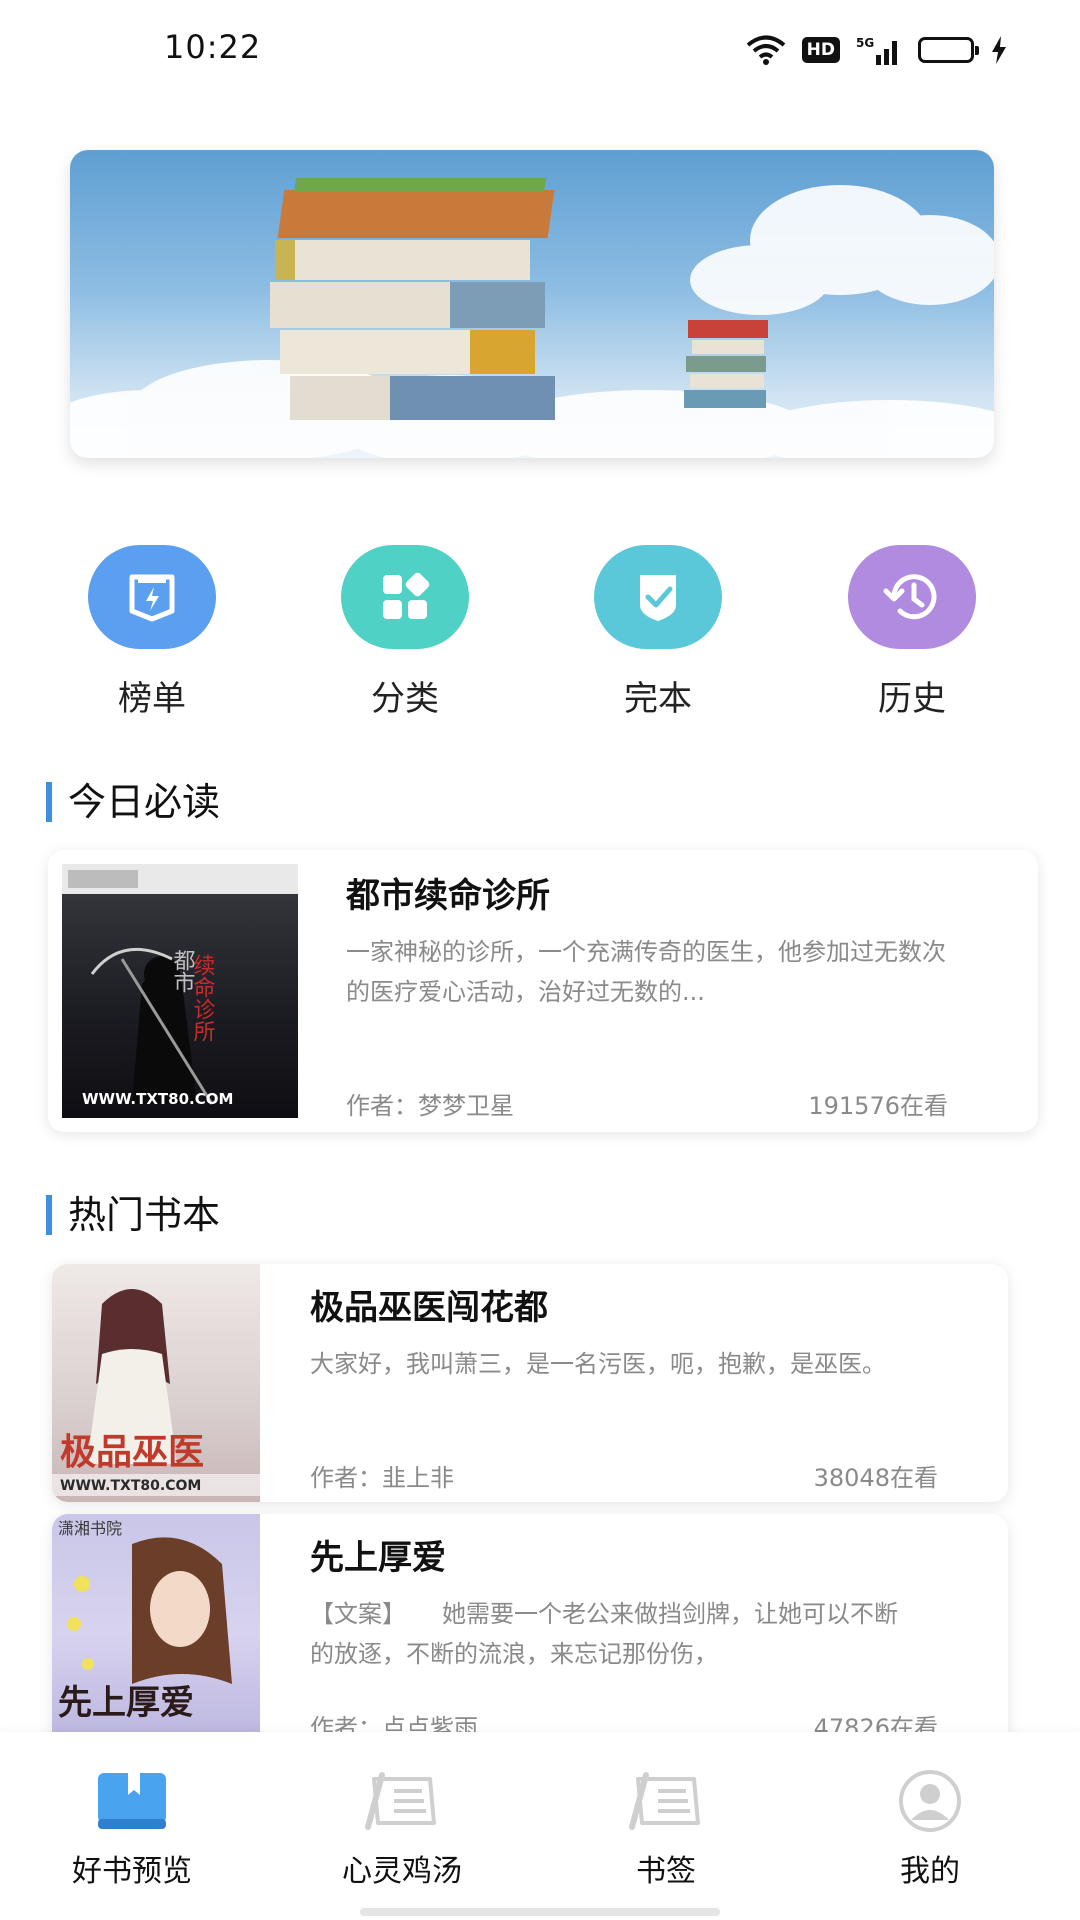  I want to click on battery-icon, so click(948, 50).